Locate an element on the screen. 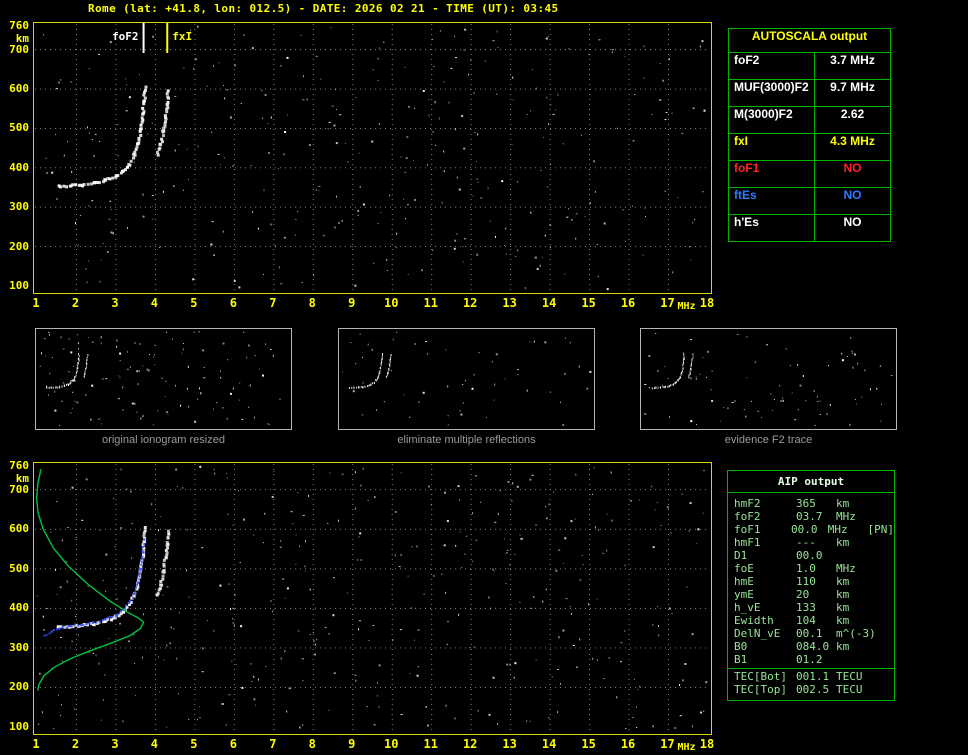  aip-row: foF1 00.0 MHz [PN] is located at coordinates (811, 529).